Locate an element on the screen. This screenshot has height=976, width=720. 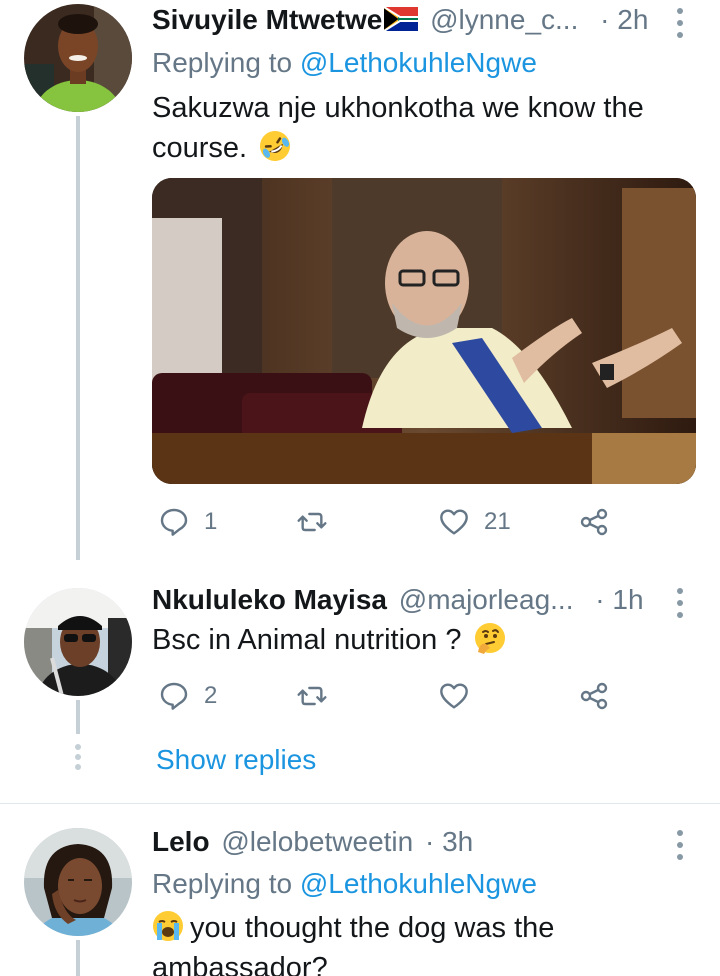
timestamp: 2h is located at coordinates (632, 19).